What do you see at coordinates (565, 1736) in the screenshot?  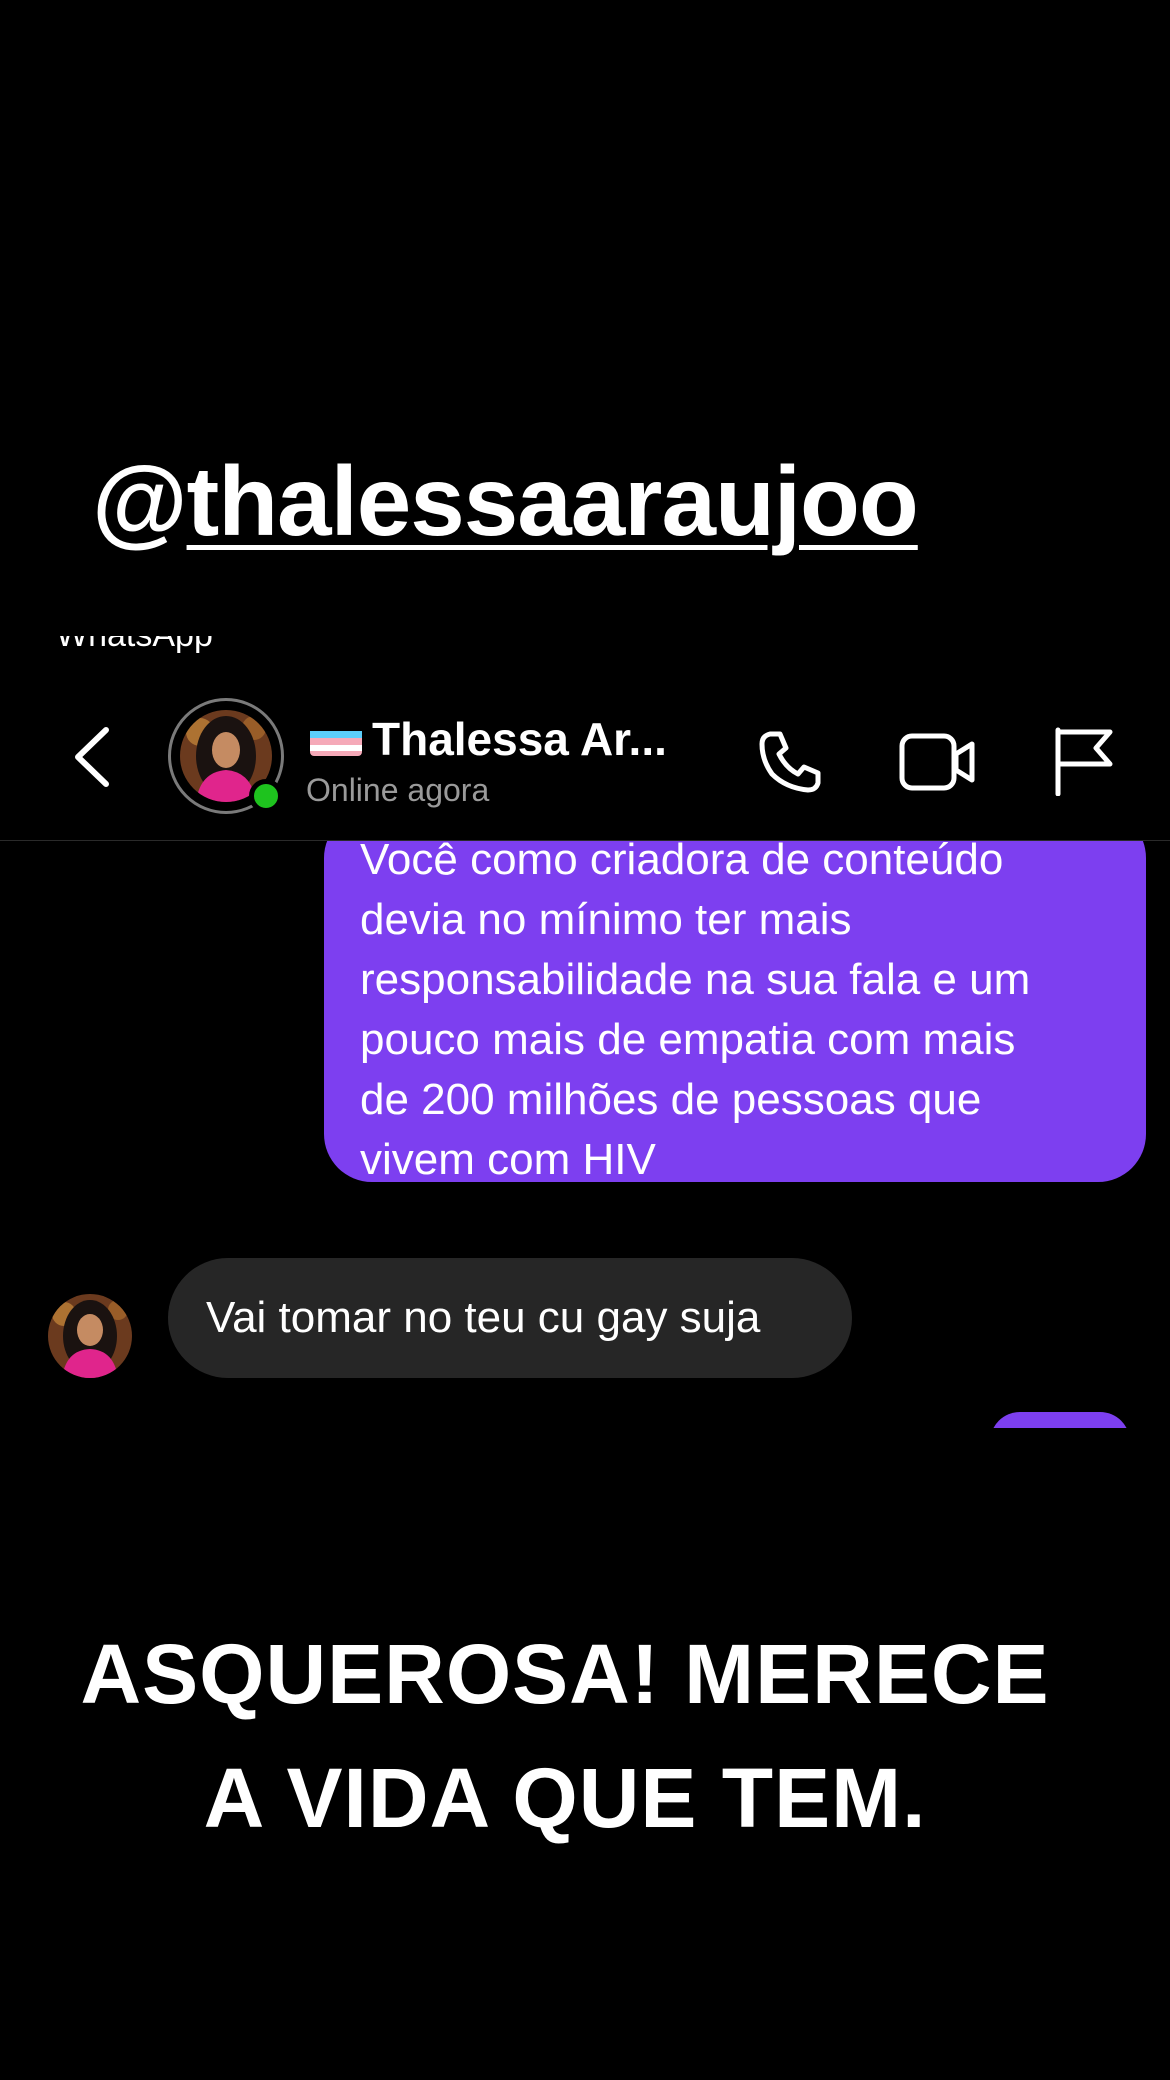 I see `story-caption: ASQUEROSA! MERECE A VIDA QUE TEM.` at bounding box center [565, 1736].